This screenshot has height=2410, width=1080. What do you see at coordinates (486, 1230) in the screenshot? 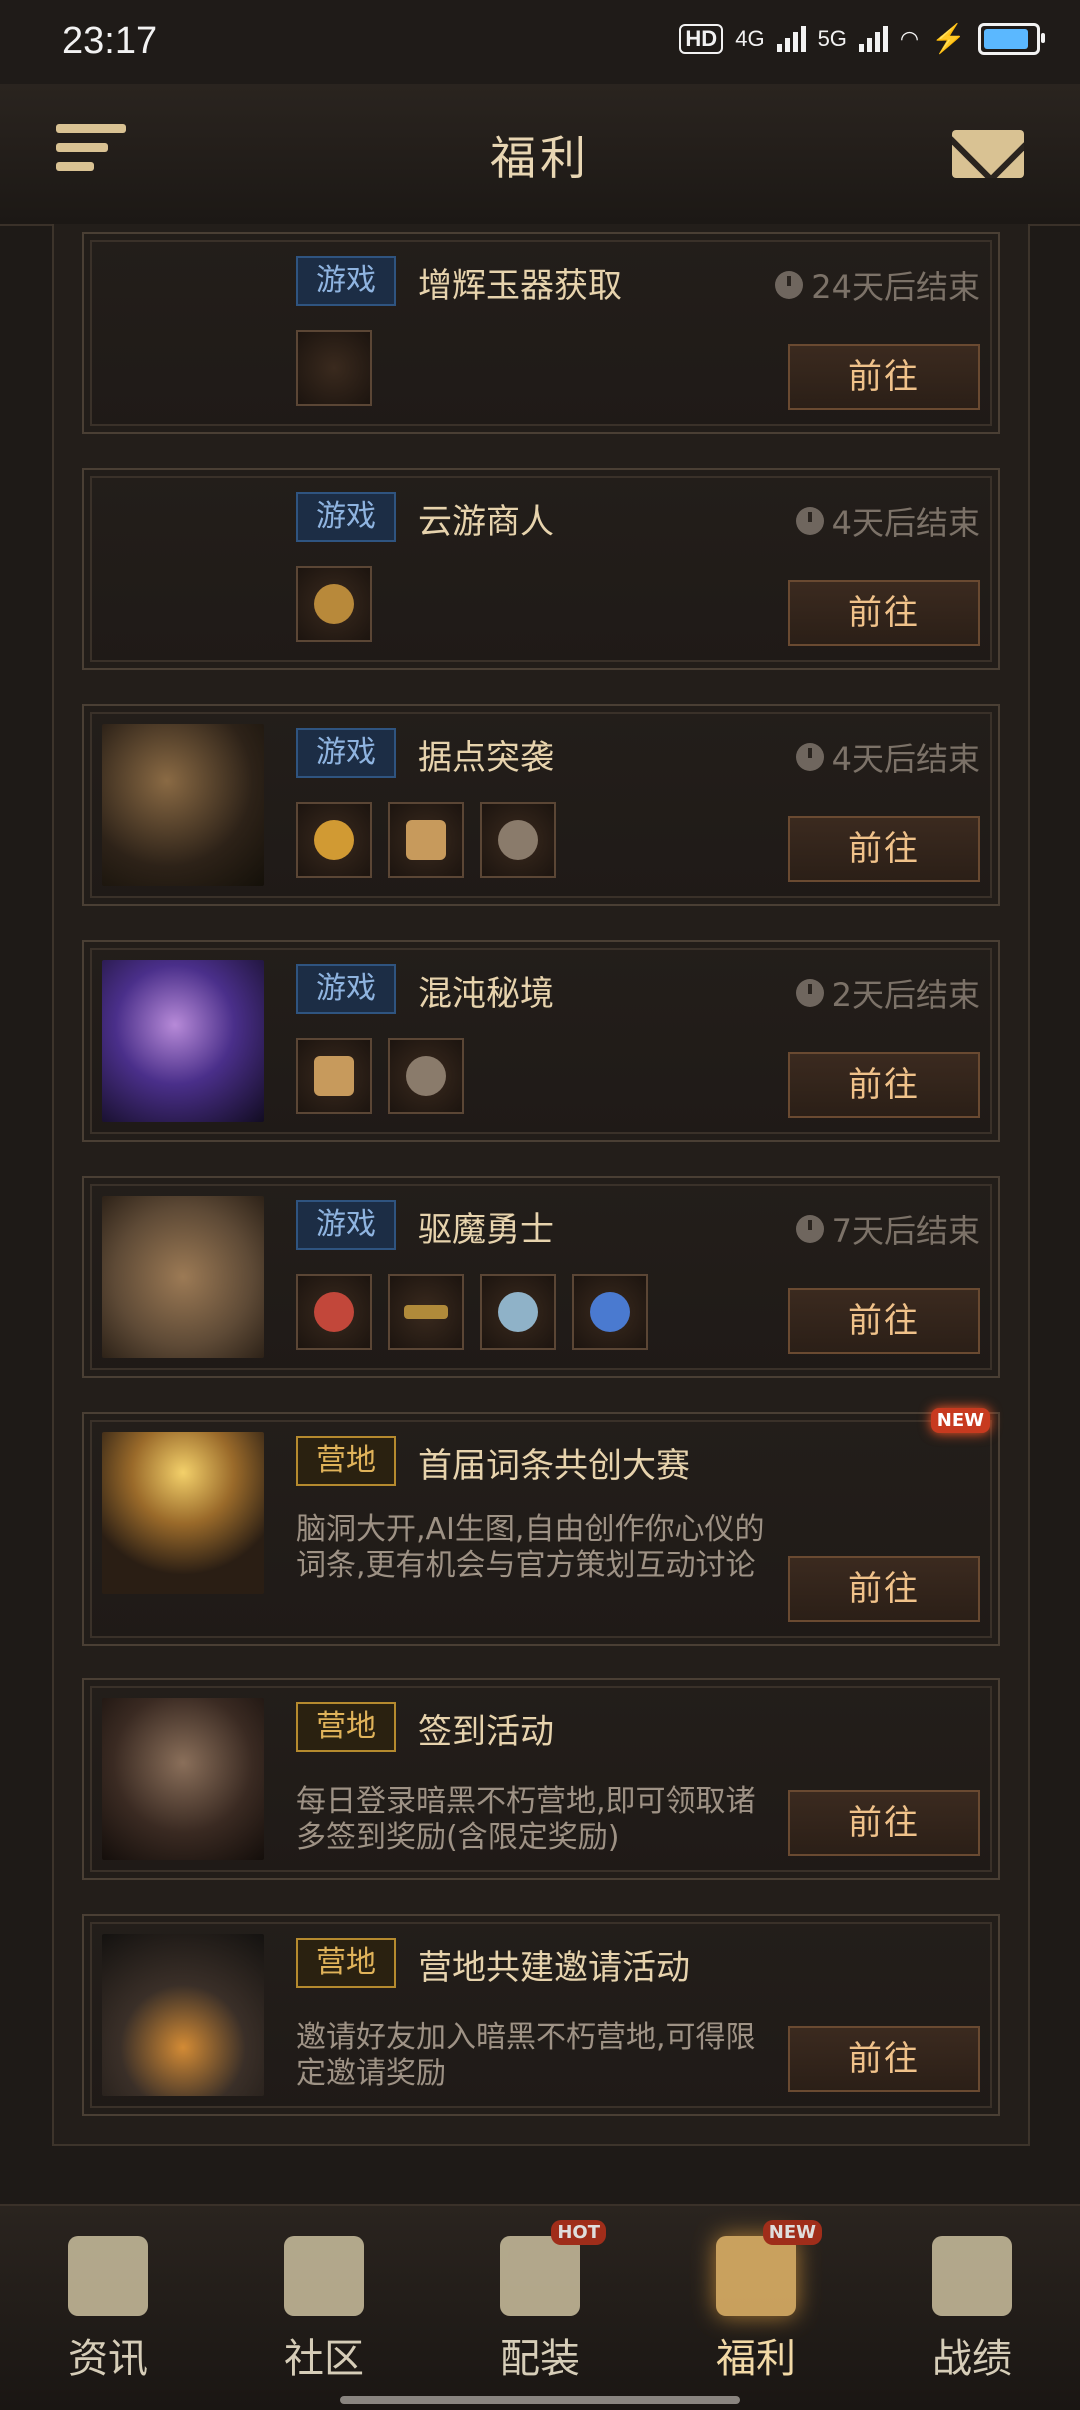
I see `activity-title: 驱魔勇士` at bounding box center [486, 1230].